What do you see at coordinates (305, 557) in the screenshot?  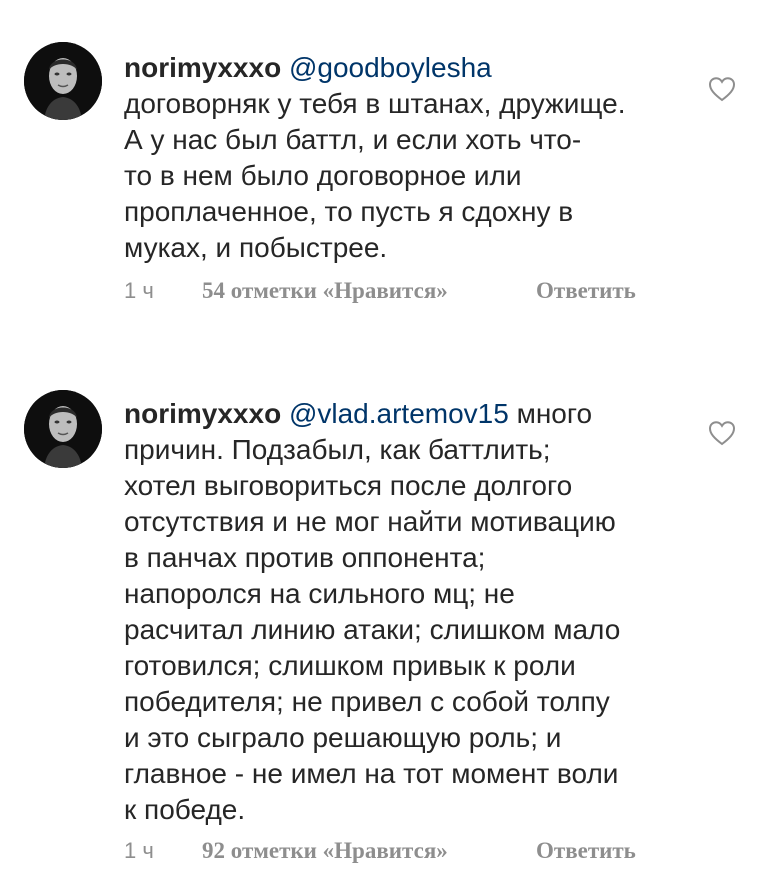 I see `comment-line: в панчах против оппонента;` at bounding box center [305, 557].